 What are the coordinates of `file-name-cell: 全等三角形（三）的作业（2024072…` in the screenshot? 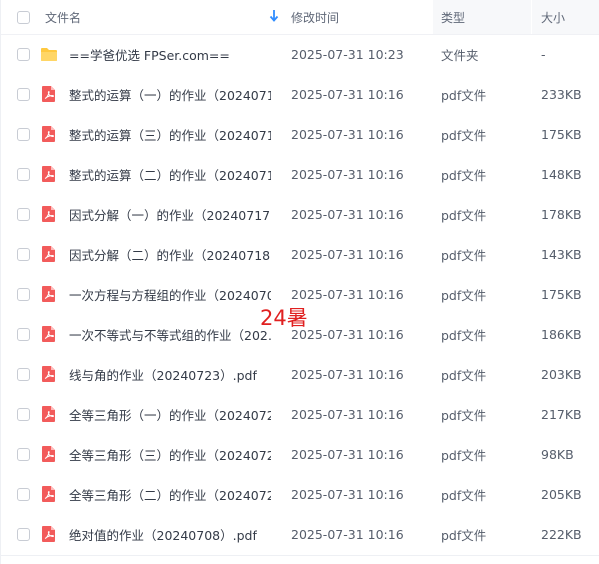 It's located at (163, 454).